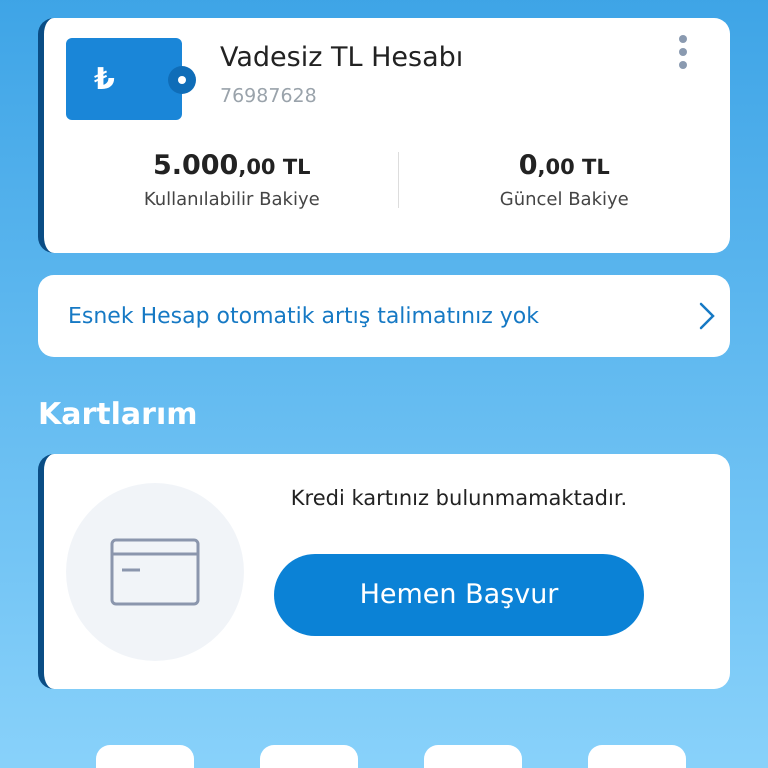  I want to click on instruction-link: Esnek Hesap otomatik artış talimatınız yok, so click(384, 316).